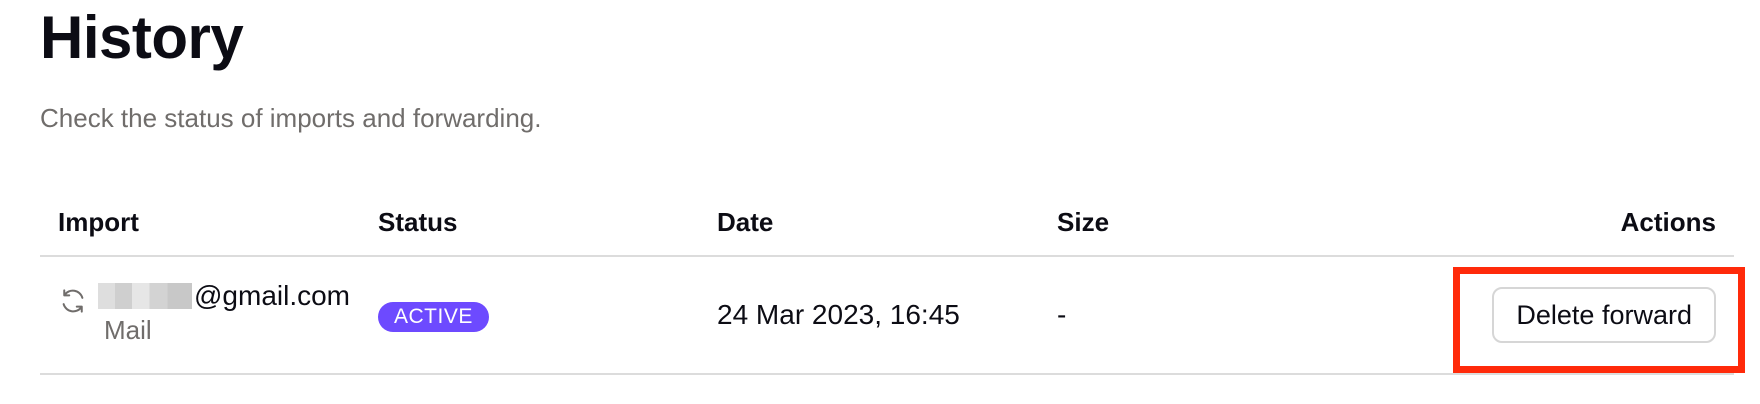 Image resolution: width=1760 pixels, height=404 pixels. What do you see at coordinates (1209, 223) in the screenshot?
I see `column-header-size: Size` at bounding box center [1209, 223].